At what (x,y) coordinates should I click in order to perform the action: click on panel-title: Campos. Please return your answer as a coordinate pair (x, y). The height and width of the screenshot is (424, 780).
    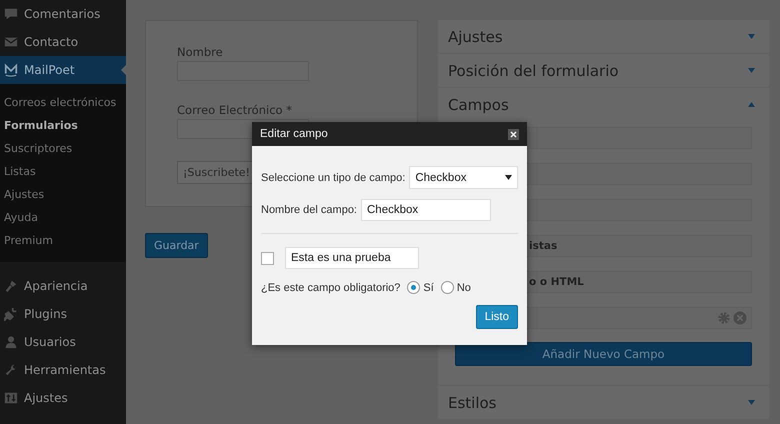
    Looking at the image, I should click on (478, 105).